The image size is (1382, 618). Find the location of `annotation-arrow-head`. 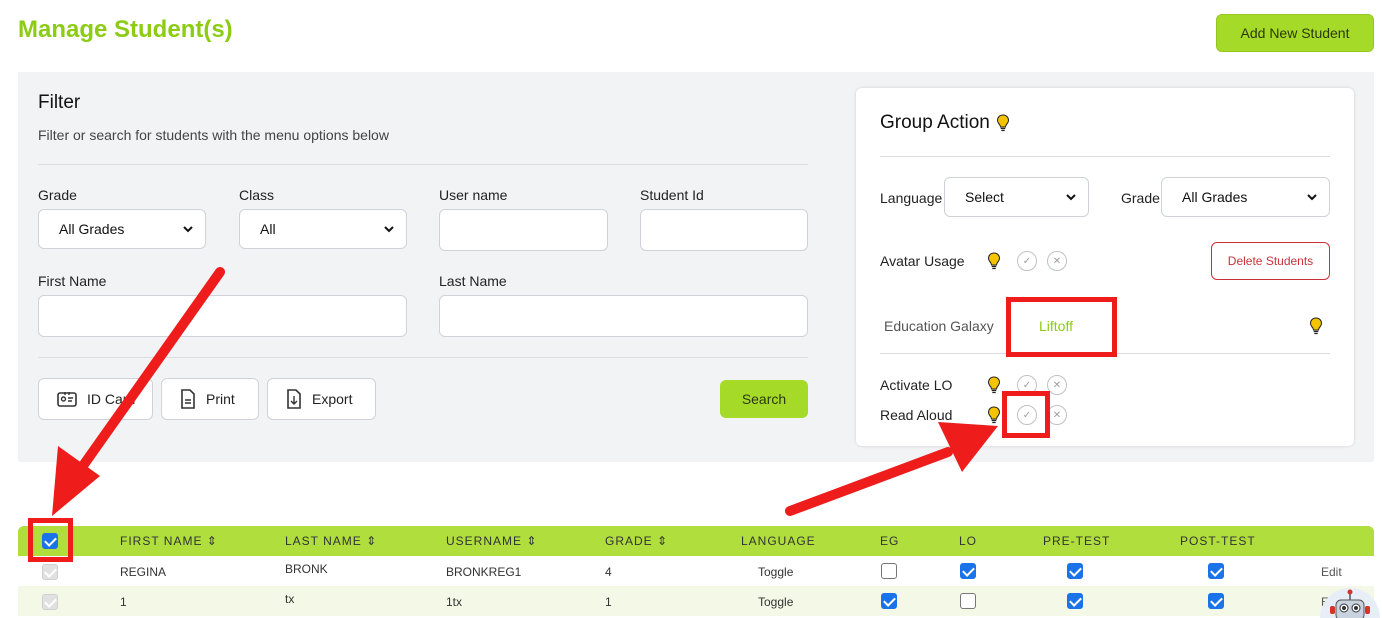

annotation-arrow-head is located at coordinates (968, 447).